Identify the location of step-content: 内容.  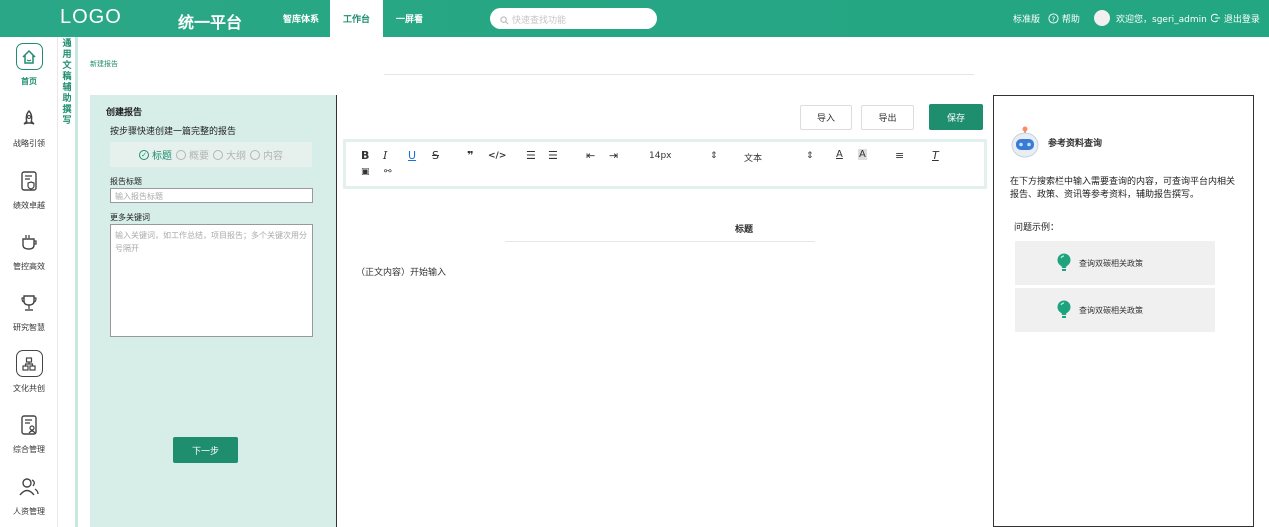
(266, 154).